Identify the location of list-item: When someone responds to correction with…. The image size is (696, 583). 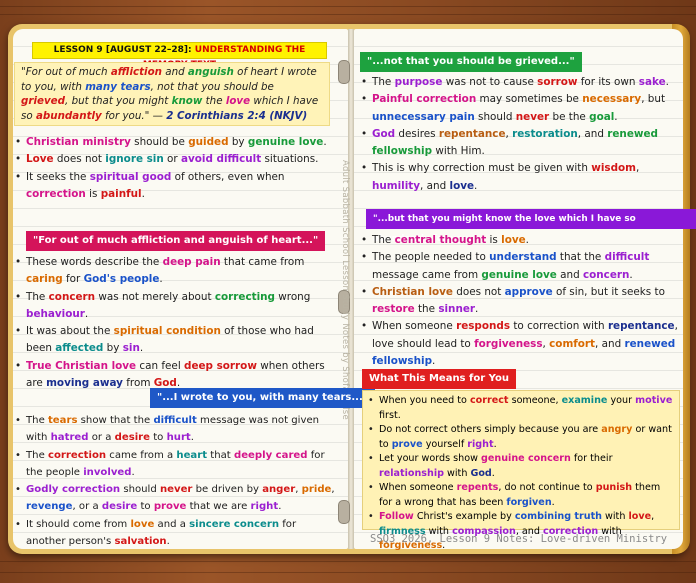
(521, 344).